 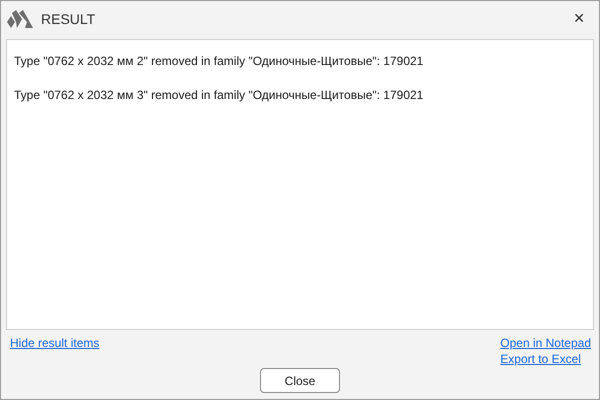 I want to click on window-title: RESULT, so click(x=68, y=19).